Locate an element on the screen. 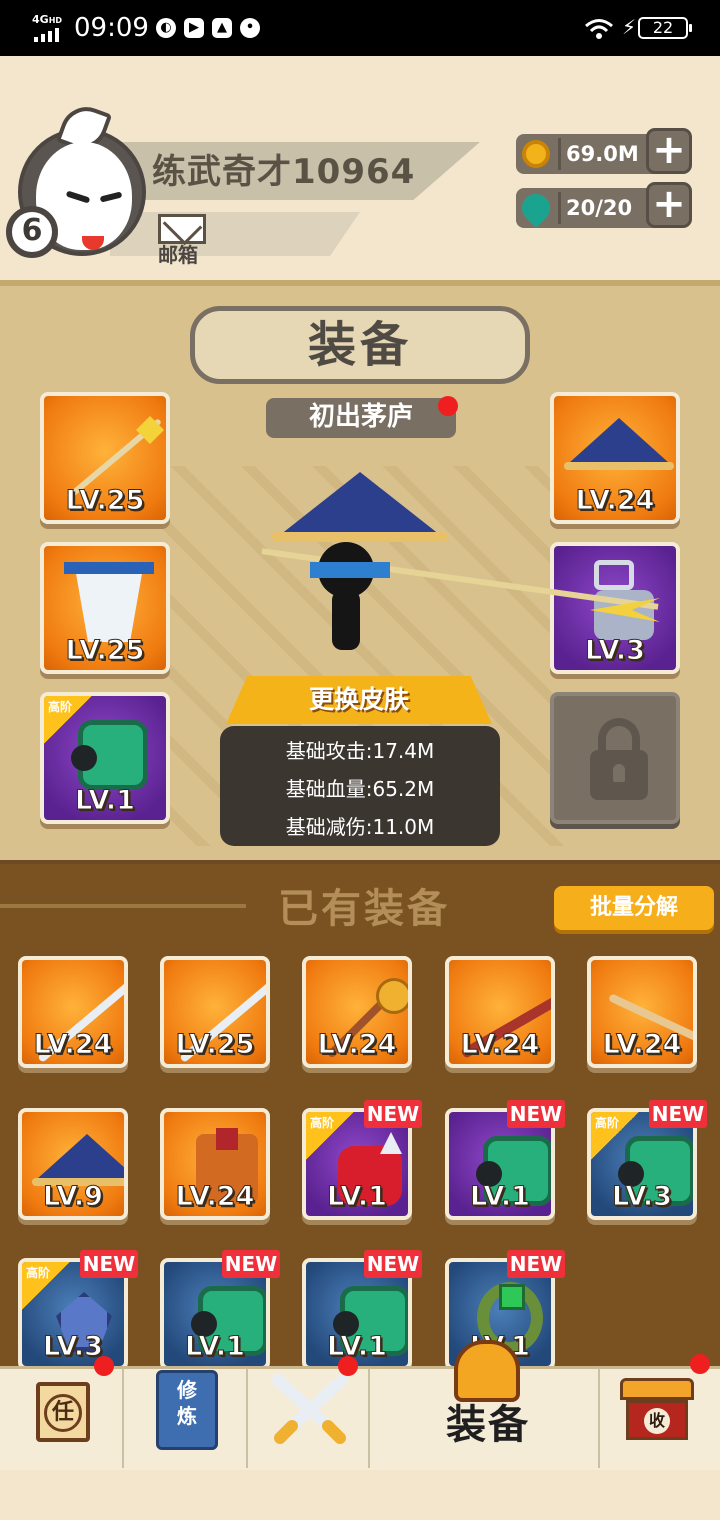 The image size is (720, 1520). equip-slot-weapon: LV.25 is located at coordinates (105, 458).